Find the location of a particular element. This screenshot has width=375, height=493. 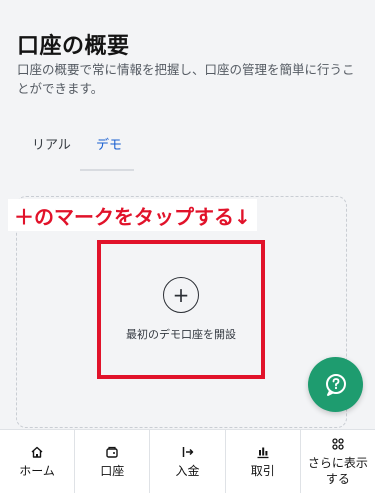

nav-label-trade: 取引 is located at coordinates (262, 471).